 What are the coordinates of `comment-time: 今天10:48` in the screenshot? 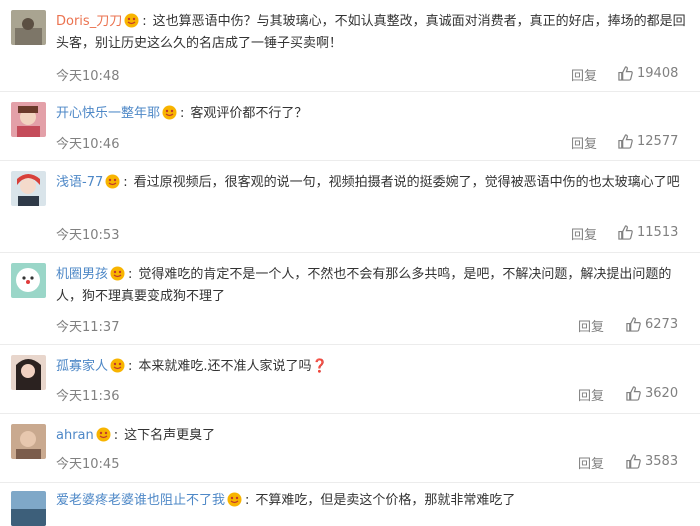 It's located at (88, 76).